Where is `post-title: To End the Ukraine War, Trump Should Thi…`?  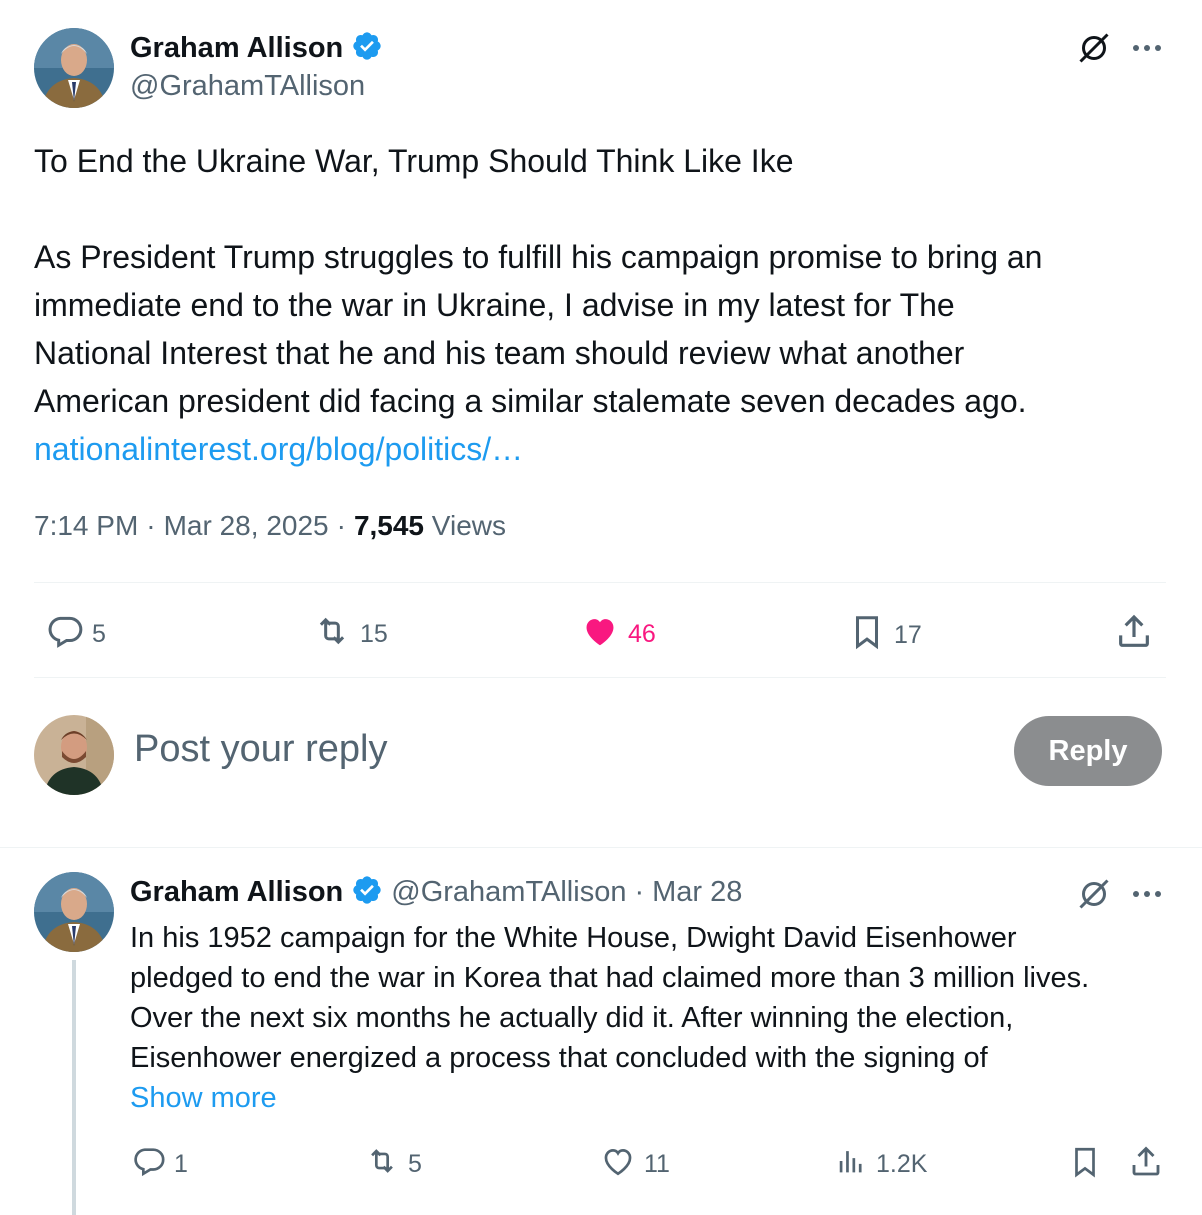 post-title: To End the Ukraine War, Trump Should Thi… is located at coordinates (414, 161).